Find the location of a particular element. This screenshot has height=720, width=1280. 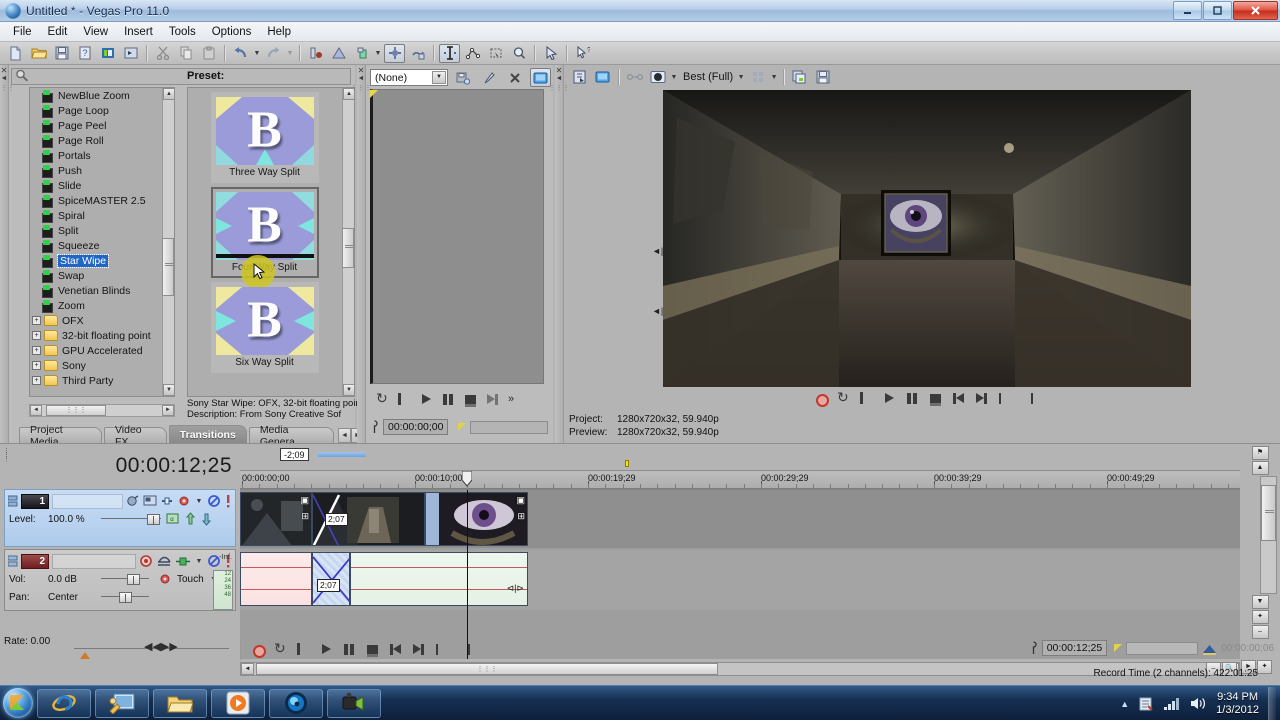

minimize-button is located at coordinates (1187, 10).